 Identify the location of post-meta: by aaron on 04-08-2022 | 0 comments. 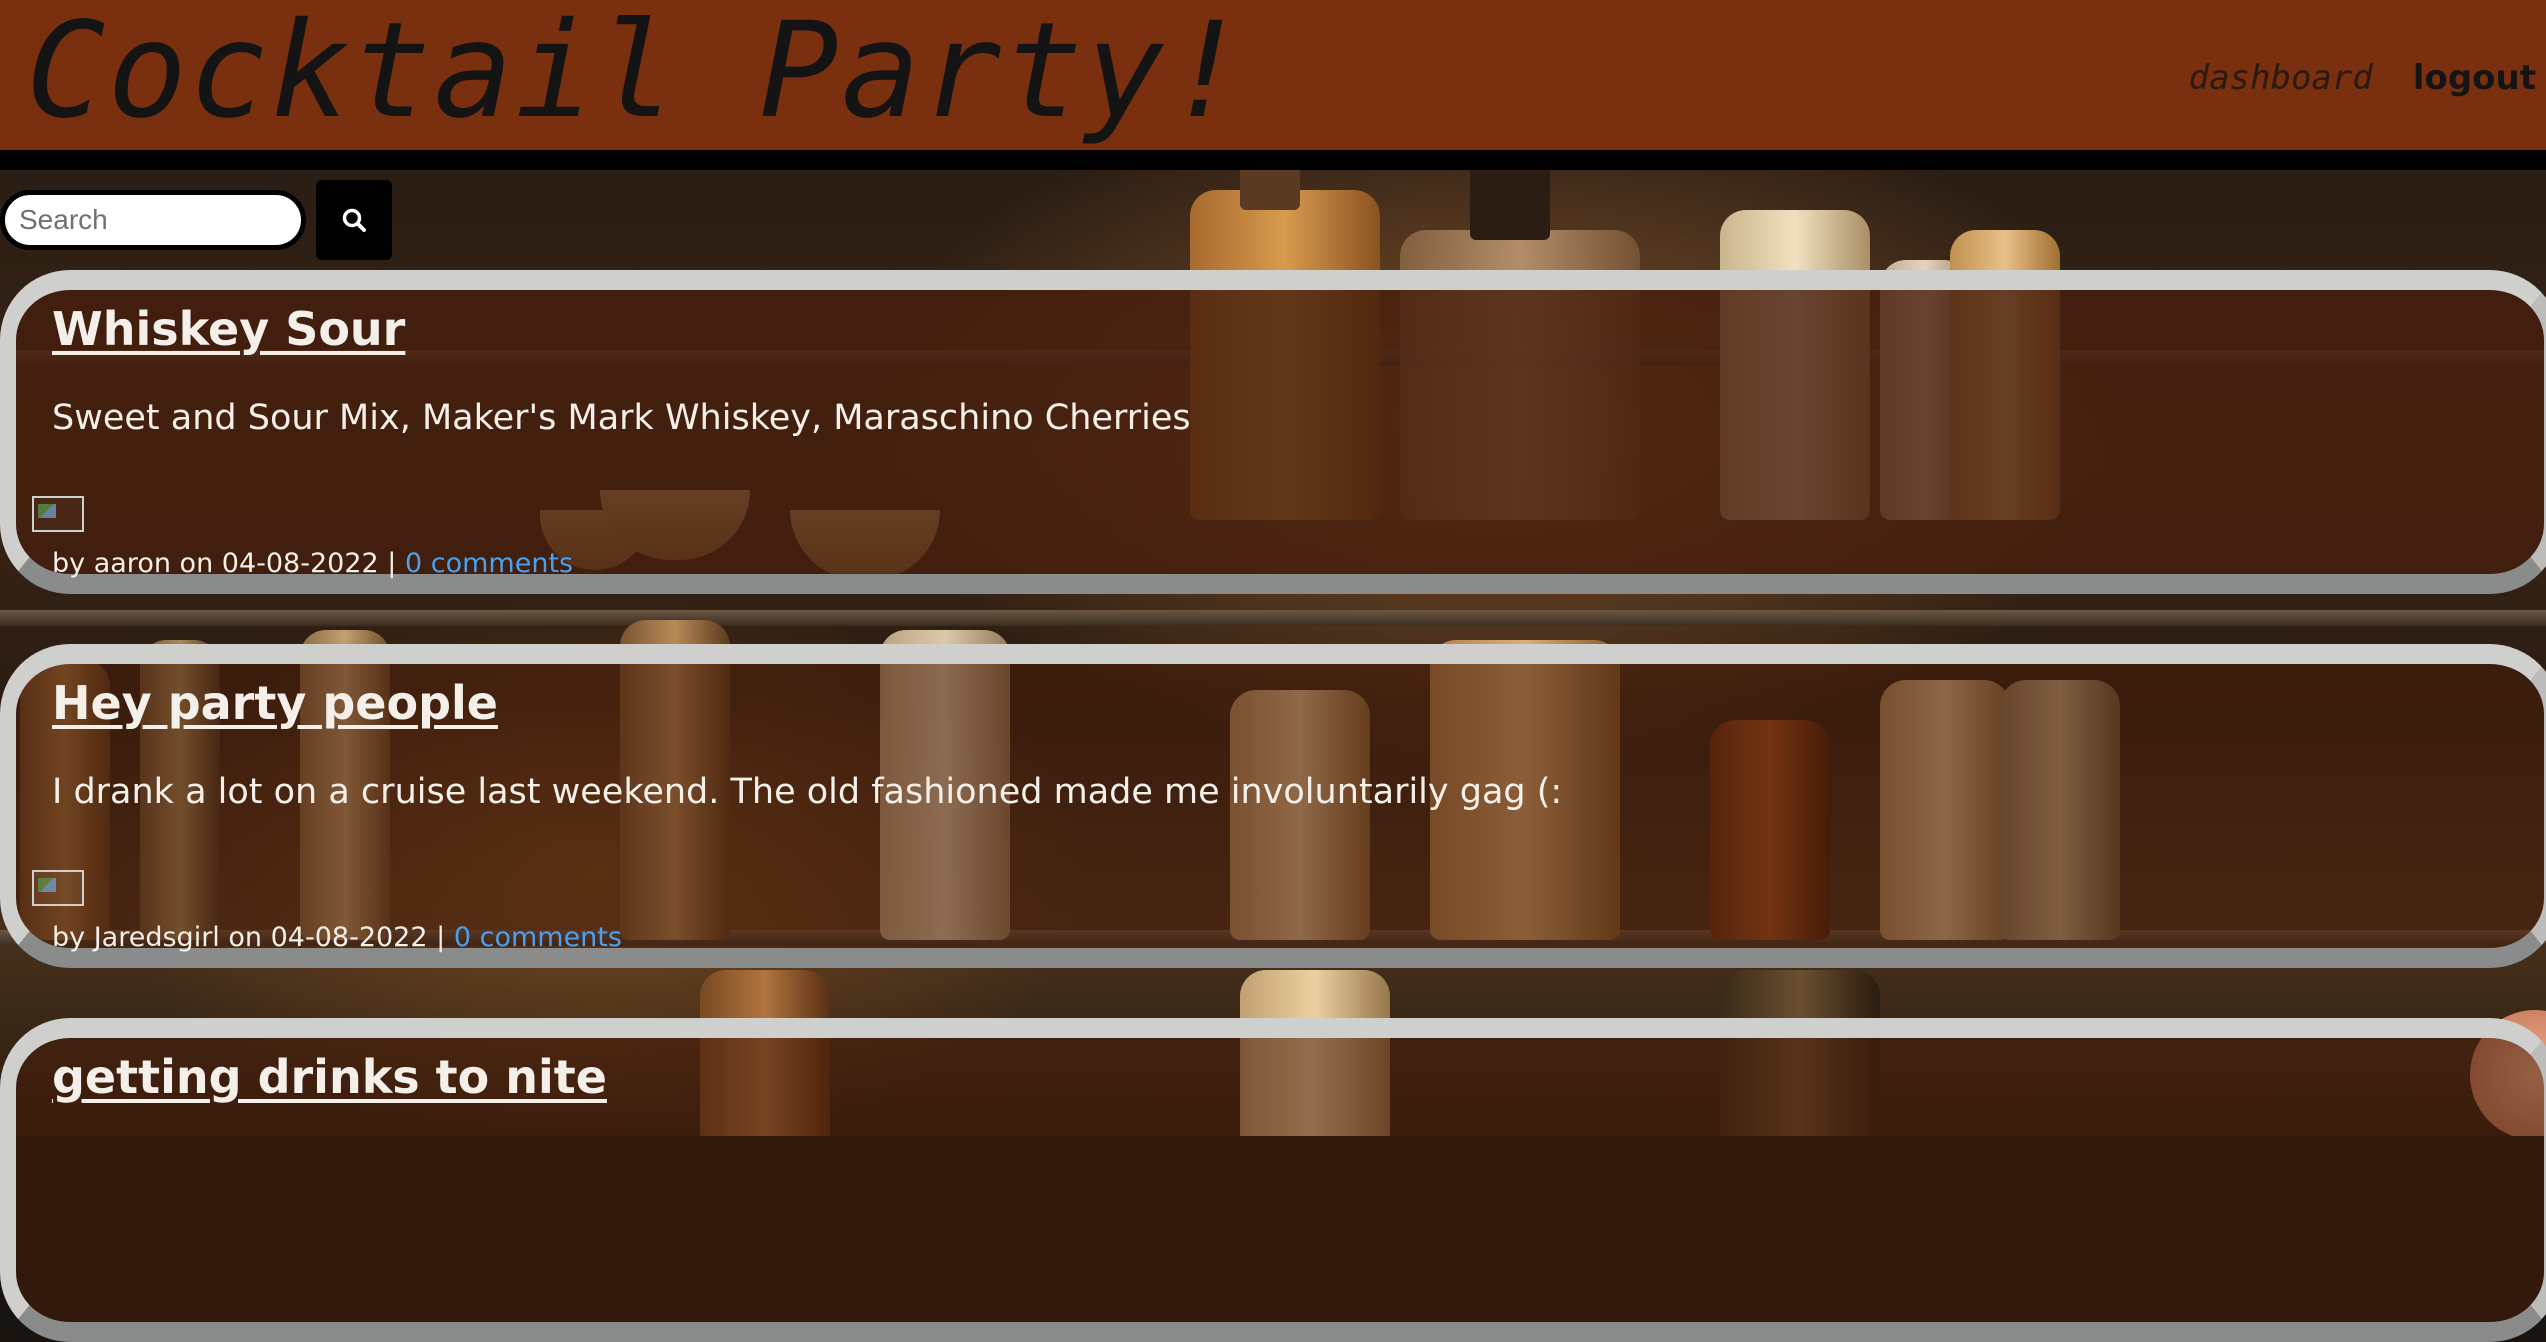
(312, 563).